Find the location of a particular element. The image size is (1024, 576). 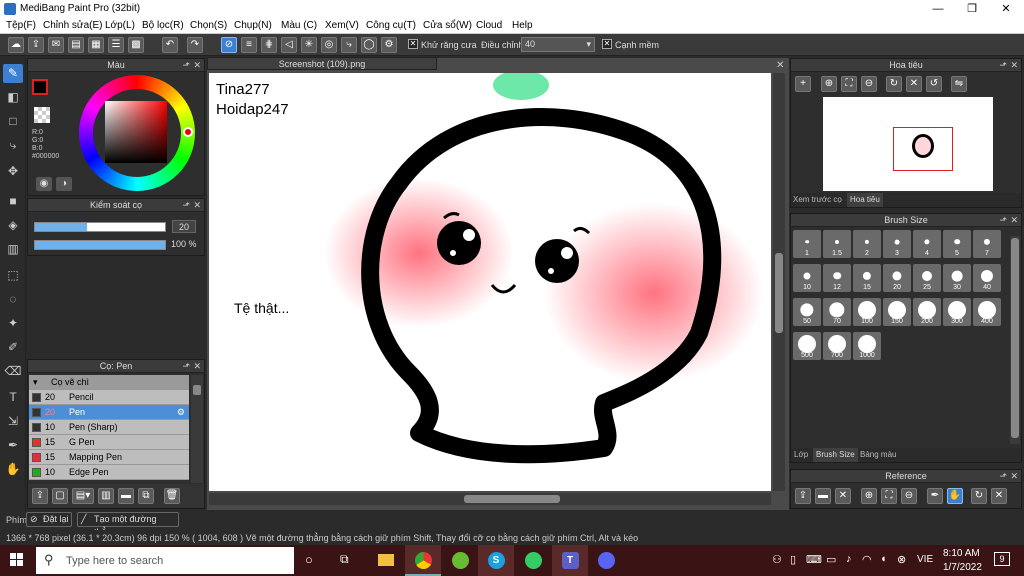

text-tool-icon: T is located at coordinates (13, 397).